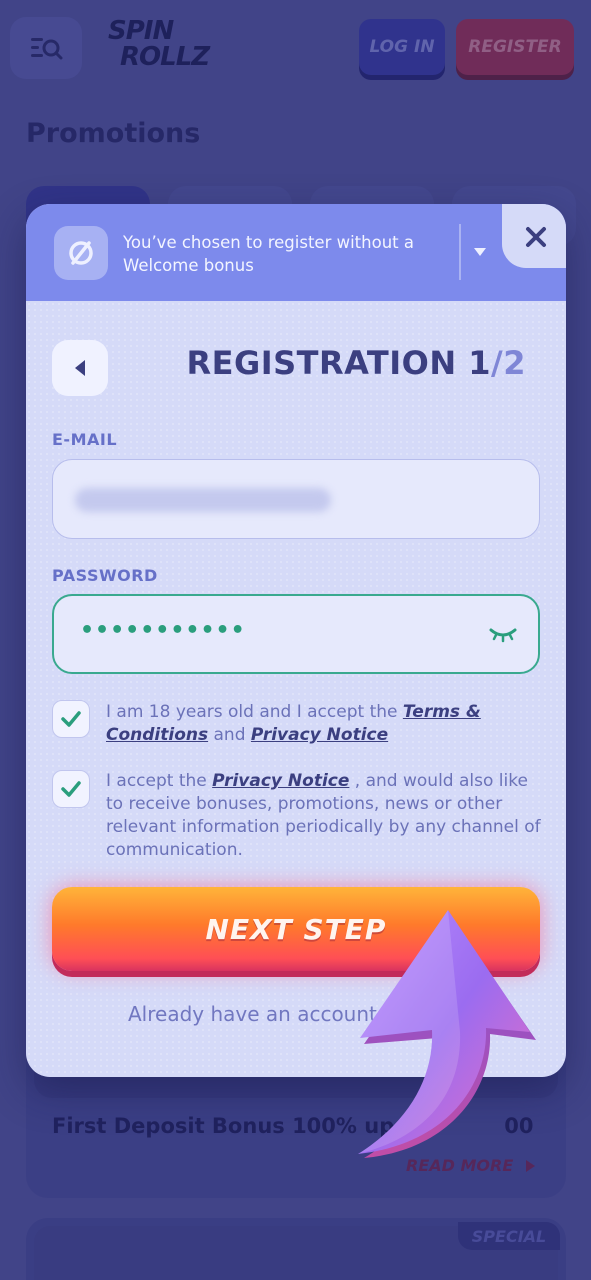 The width and height of the screenshot is (591, 1280). What do you see at coordinates (81, 253) in the screenshot?
I see `no-bonus-icon` at bounding box center [81, 253].